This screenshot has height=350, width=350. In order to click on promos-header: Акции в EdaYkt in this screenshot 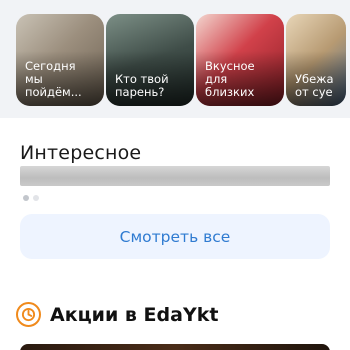, I will do `click(117, 314)`.